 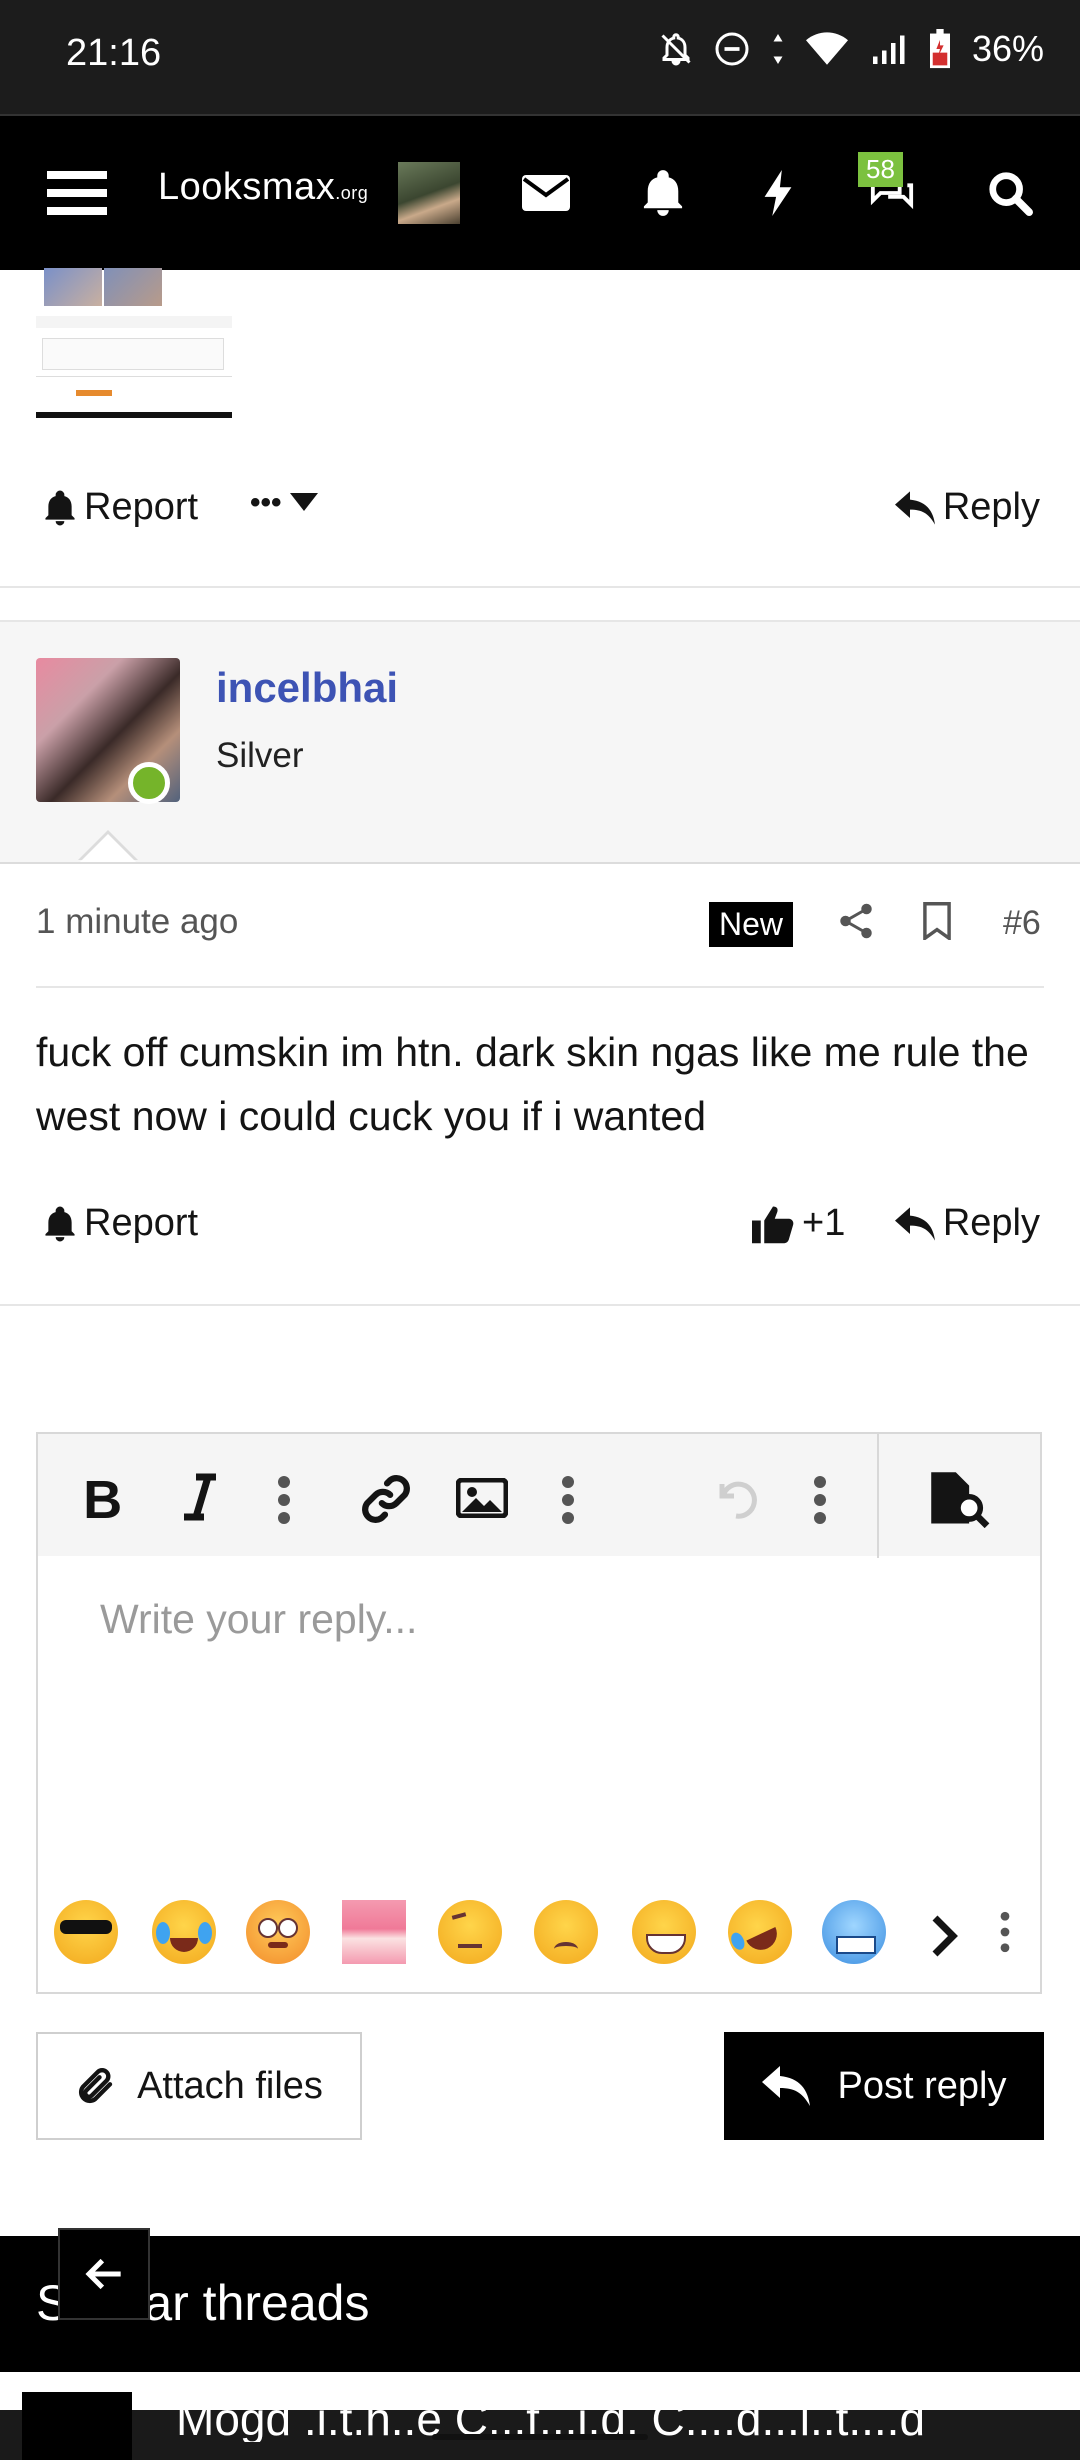 I want to click on lightning-icon, so click(x=778, y=193).